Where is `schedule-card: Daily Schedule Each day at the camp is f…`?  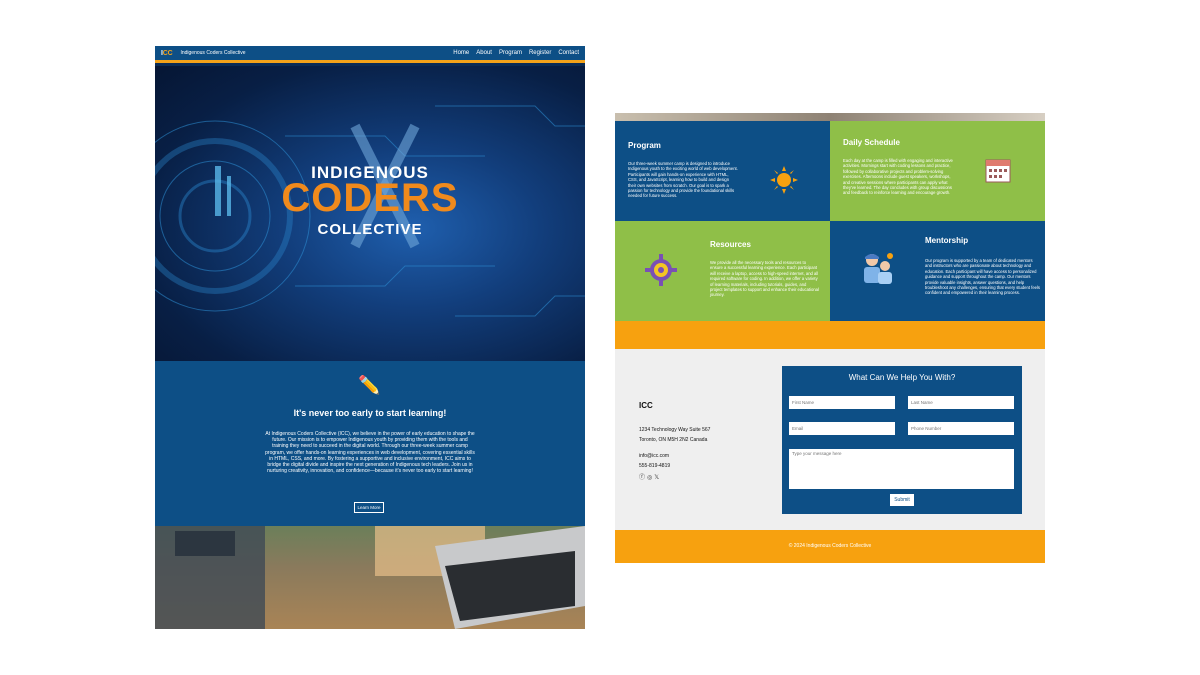 schedule-card: Daily Schedule Each day at the camp is f… is located at coordinates (937, 171).